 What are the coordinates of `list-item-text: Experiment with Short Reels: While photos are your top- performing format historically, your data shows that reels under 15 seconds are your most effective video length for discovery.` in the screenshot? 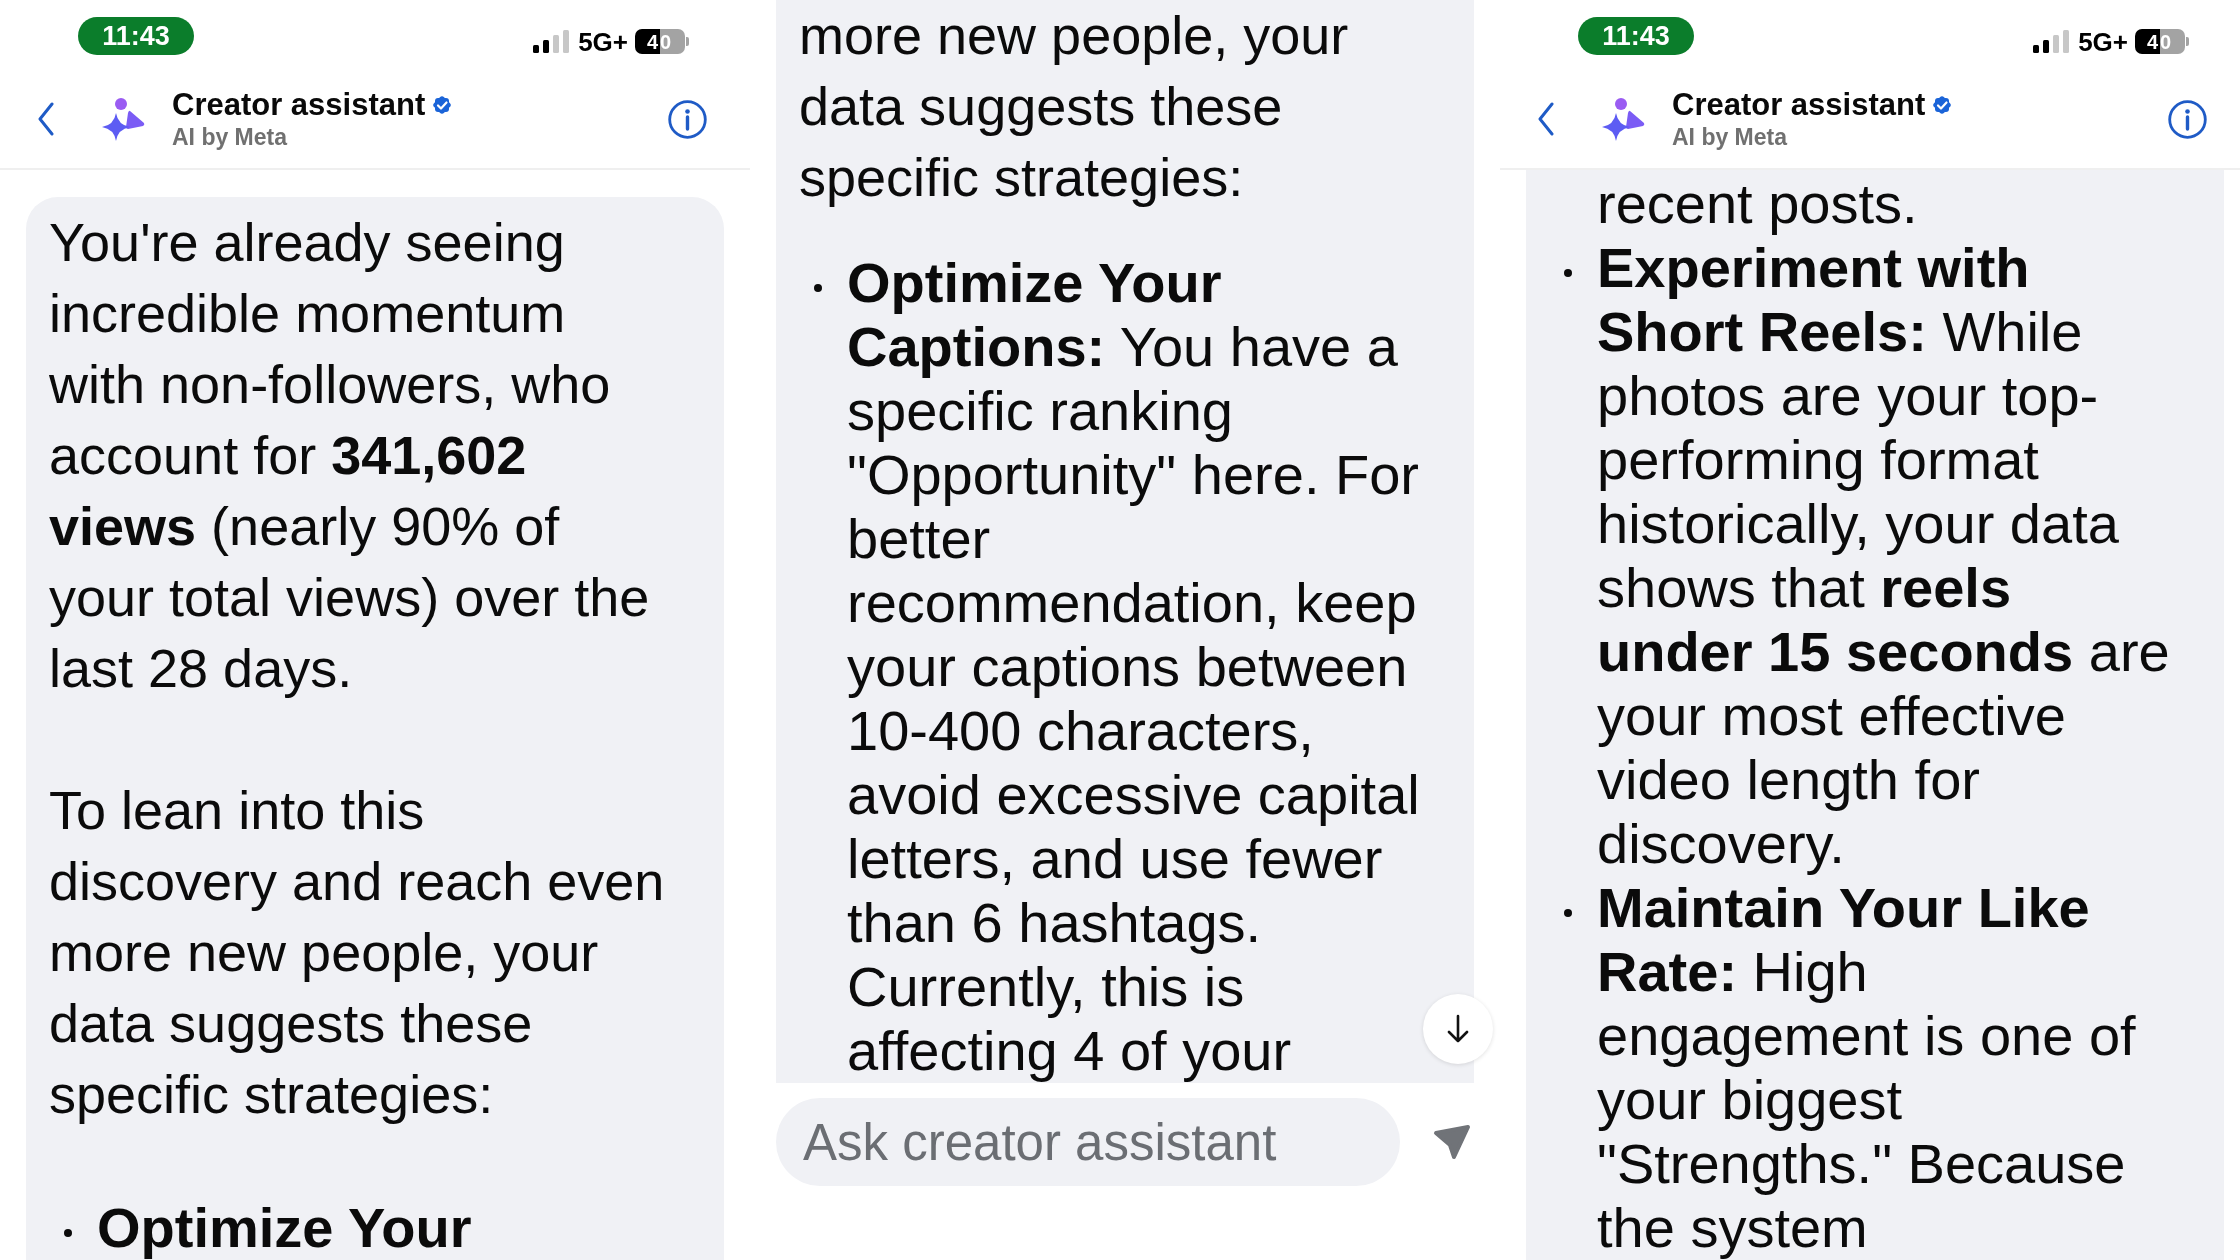 It's located at (1883, 556).